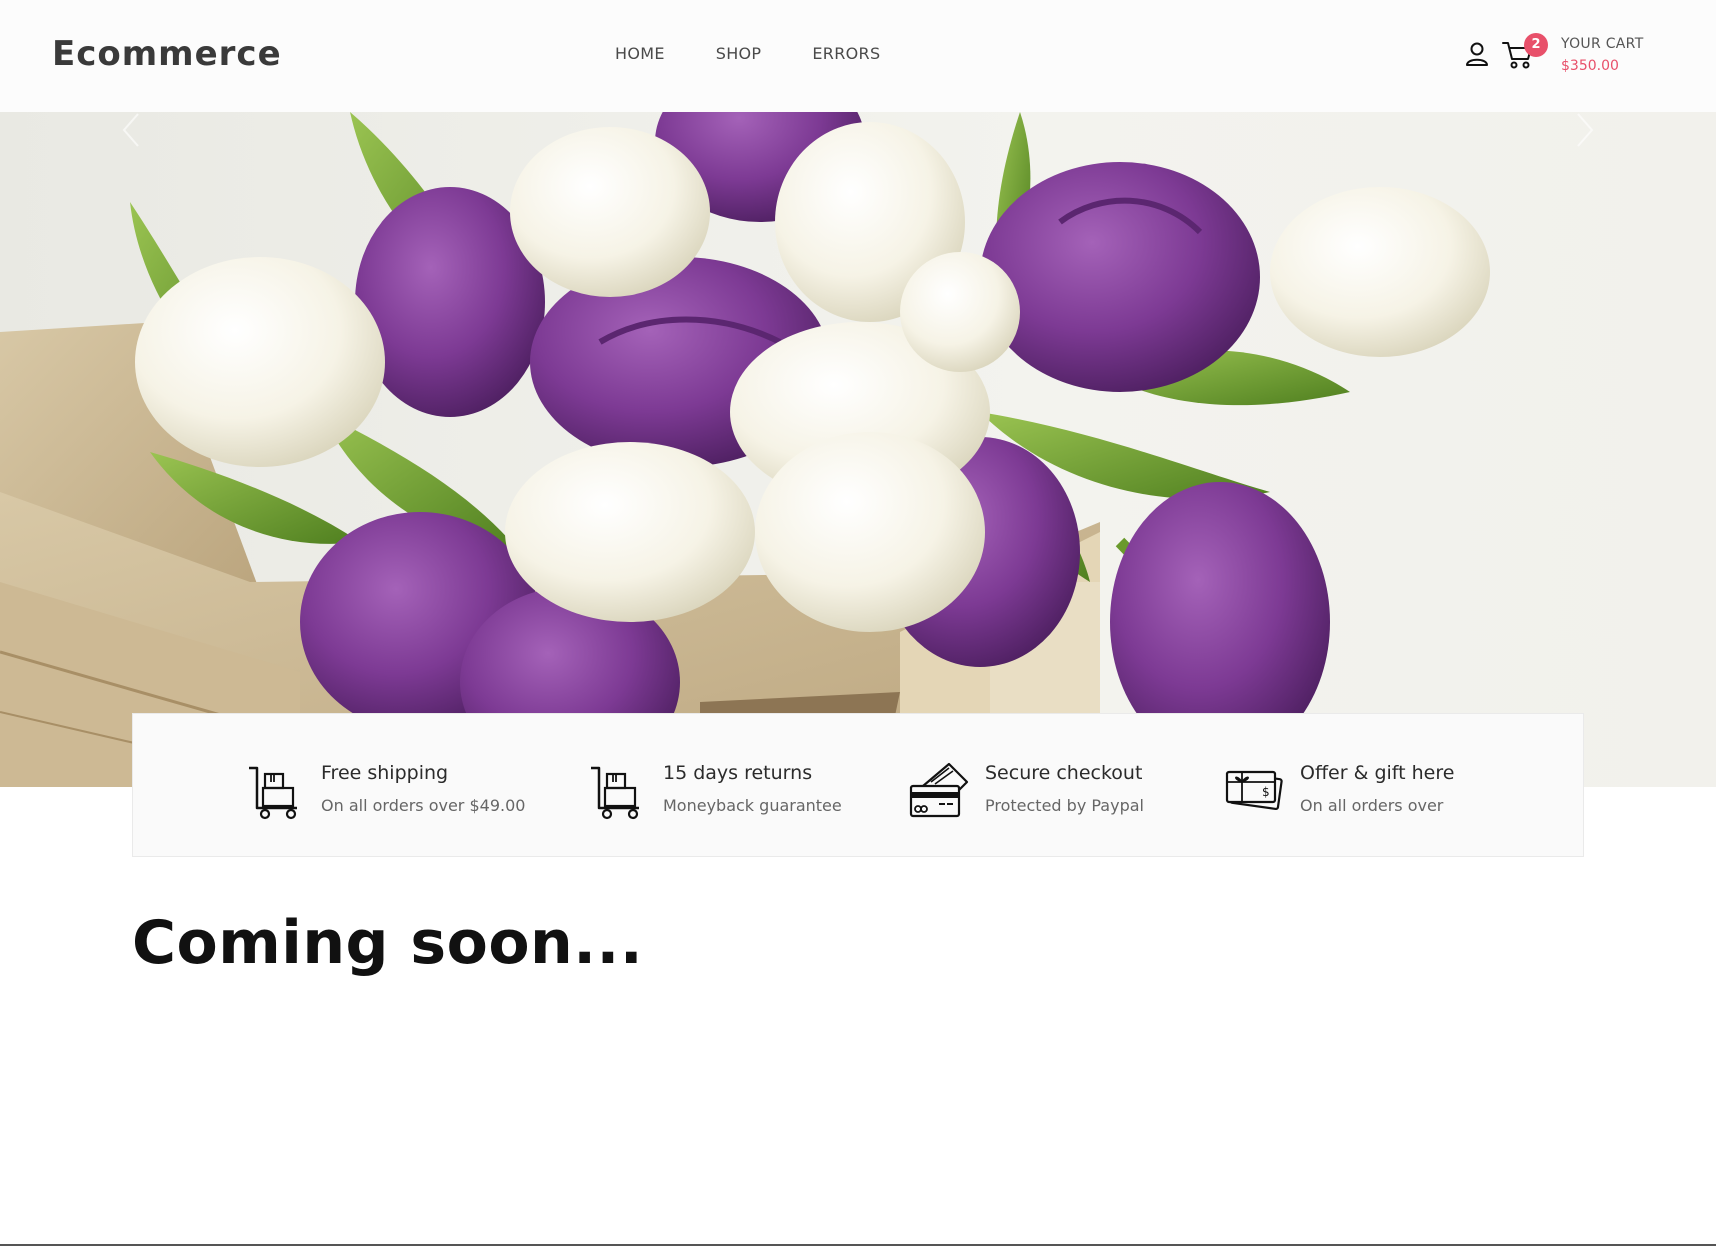 The width and height of the screenshot is (1716, 1247). What do you see at coordinates (738, 773) in the screenshot?
I see `feature-title: 15 days returns` at bounding box center [738, 773].